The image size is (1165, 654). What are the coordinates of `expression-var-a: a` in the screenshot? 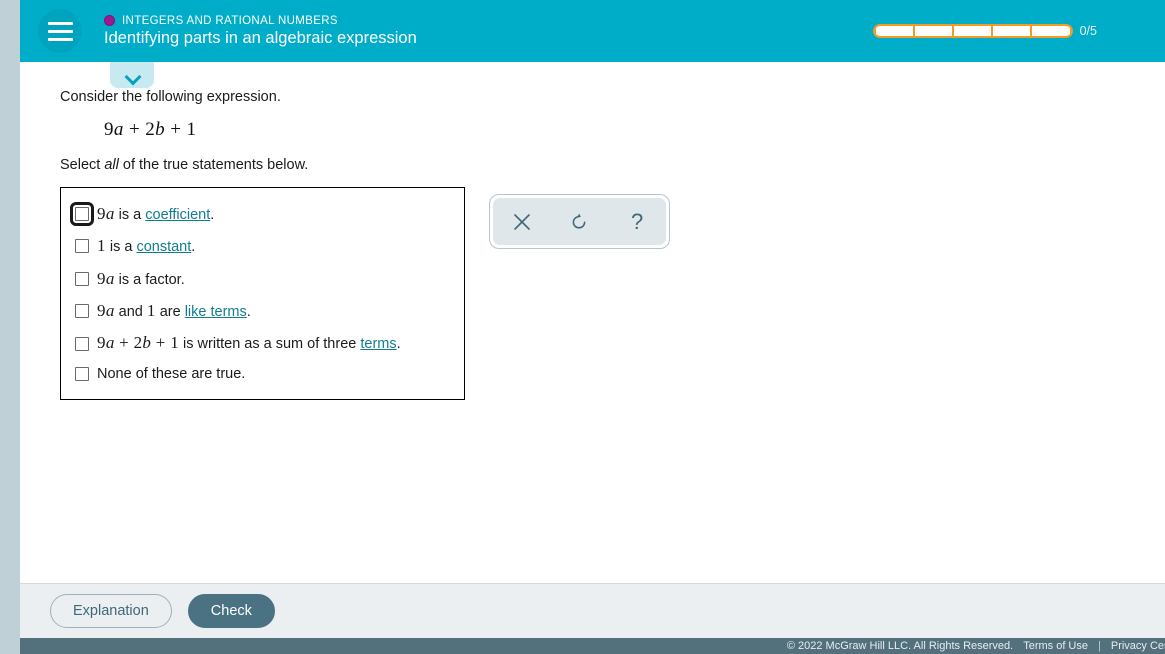 It's located at (118, 129).